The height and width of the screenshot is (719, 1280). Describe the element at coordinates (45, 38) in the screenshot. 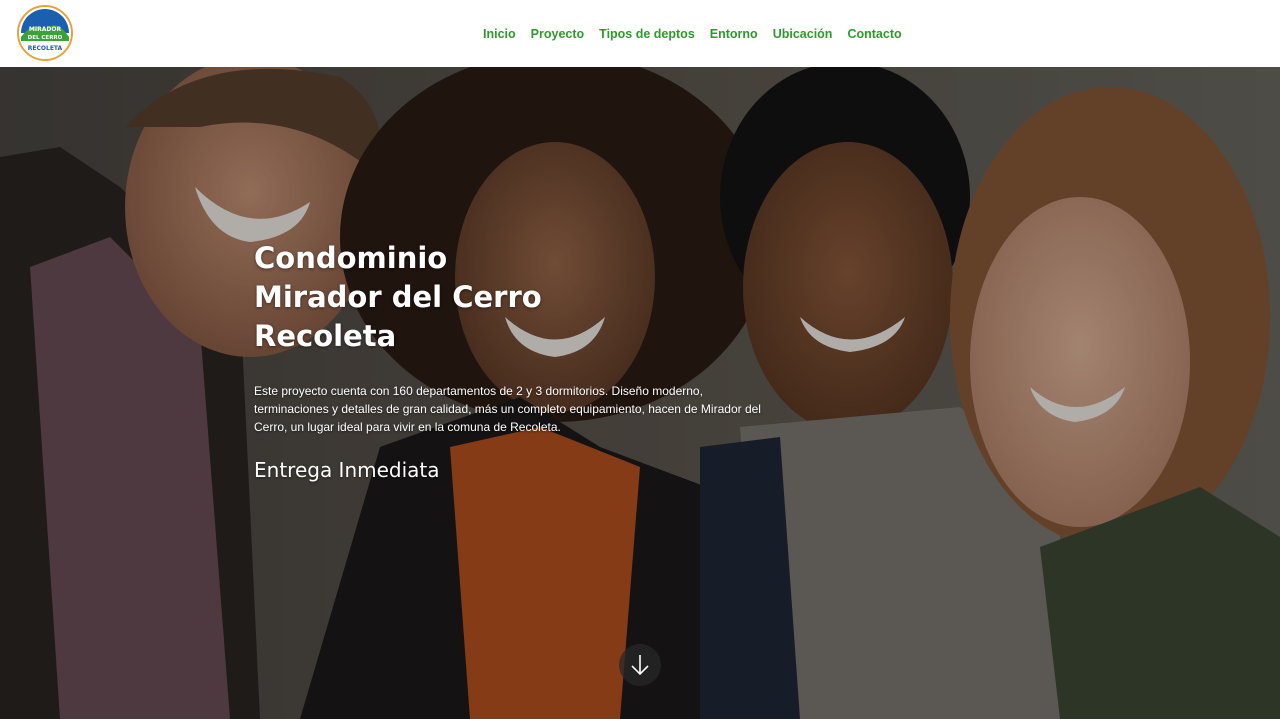

I see `logo-line2: DEL CERRO` at that location.